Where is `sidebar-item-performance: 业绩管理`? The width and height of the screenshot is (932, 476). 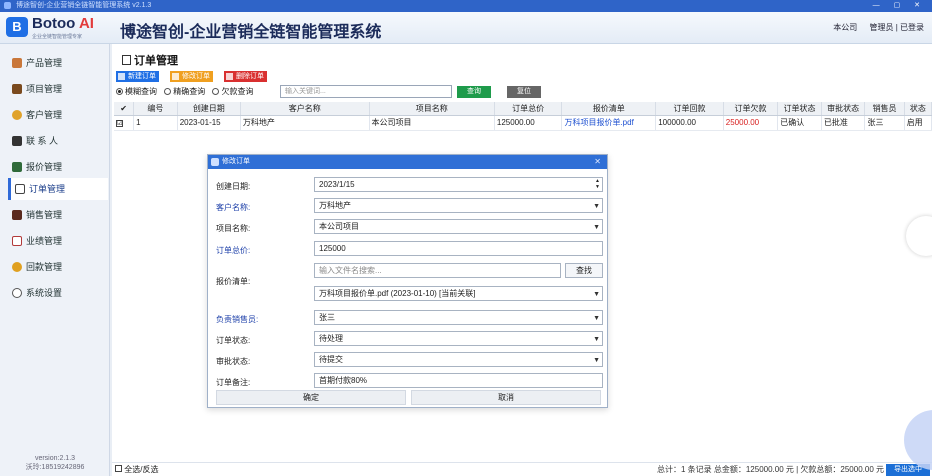 sidebar-item-performance: 业绩管理 is located at coordinates (58, 241).